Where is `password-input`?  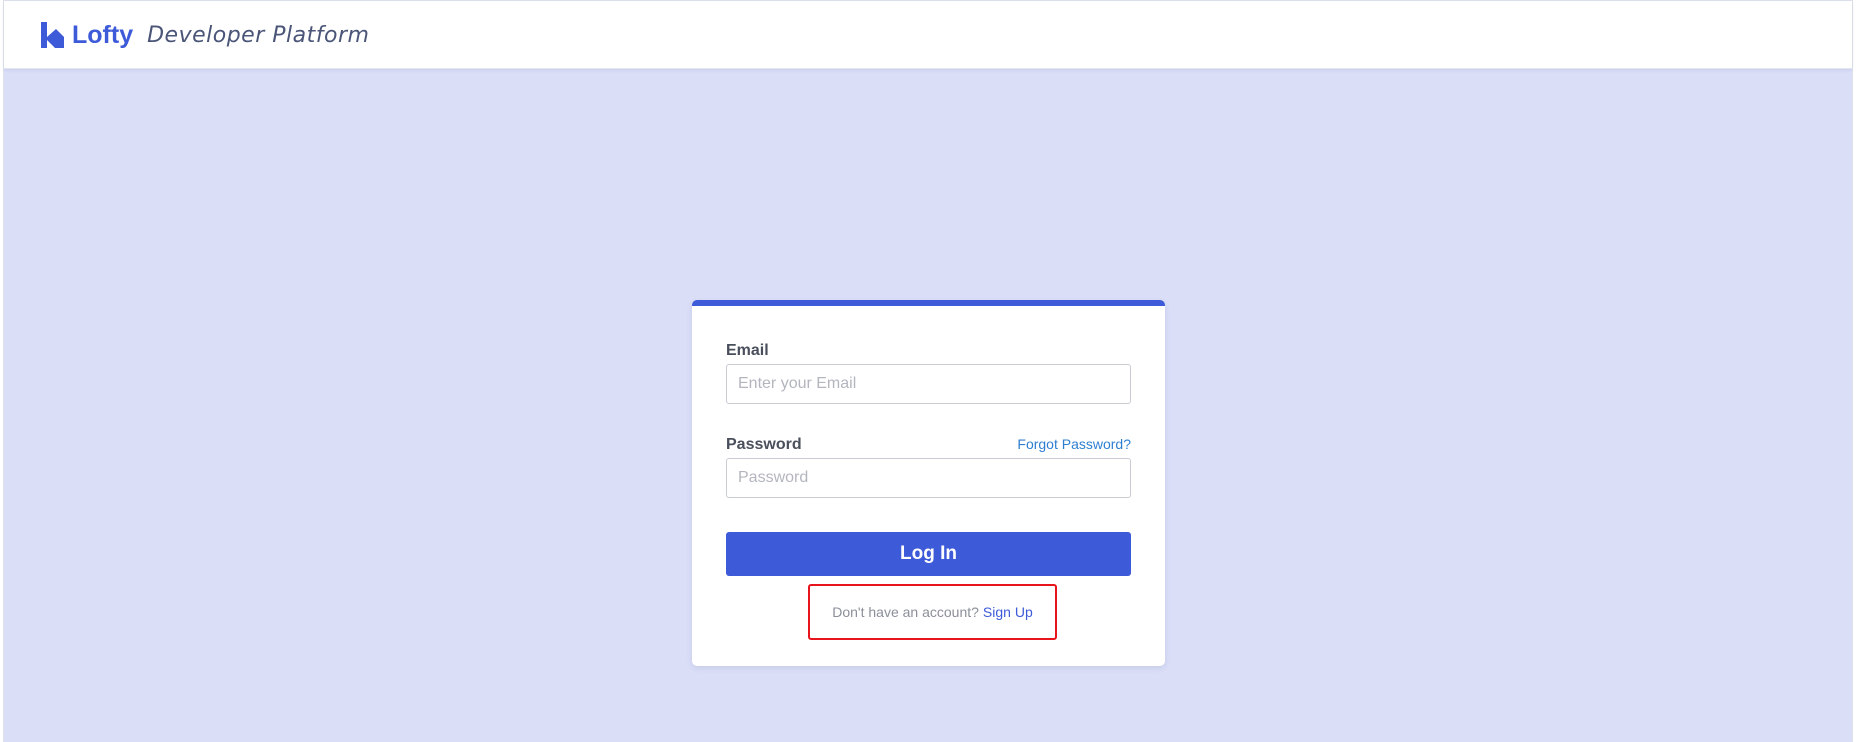 password-input is located at coordinates (928, 478).